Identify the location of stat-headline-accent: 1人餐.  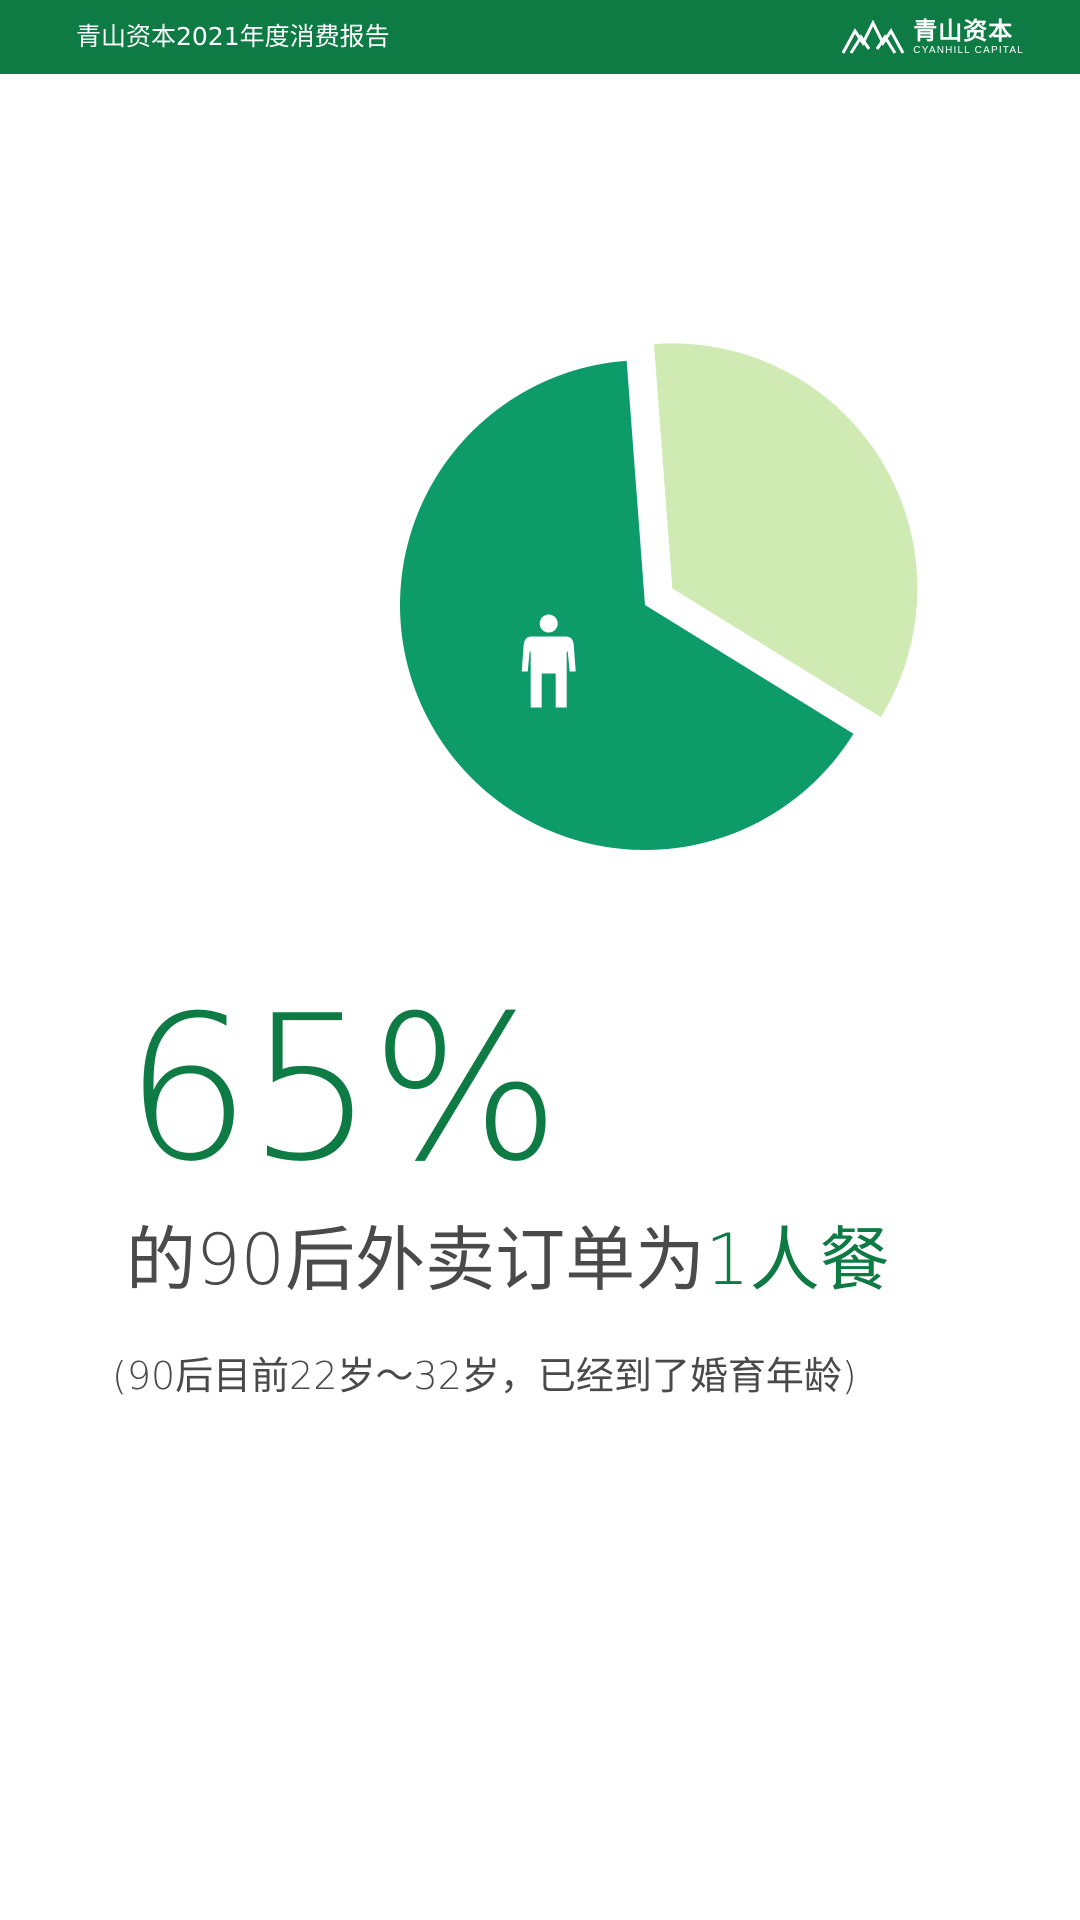
(797, 1260).